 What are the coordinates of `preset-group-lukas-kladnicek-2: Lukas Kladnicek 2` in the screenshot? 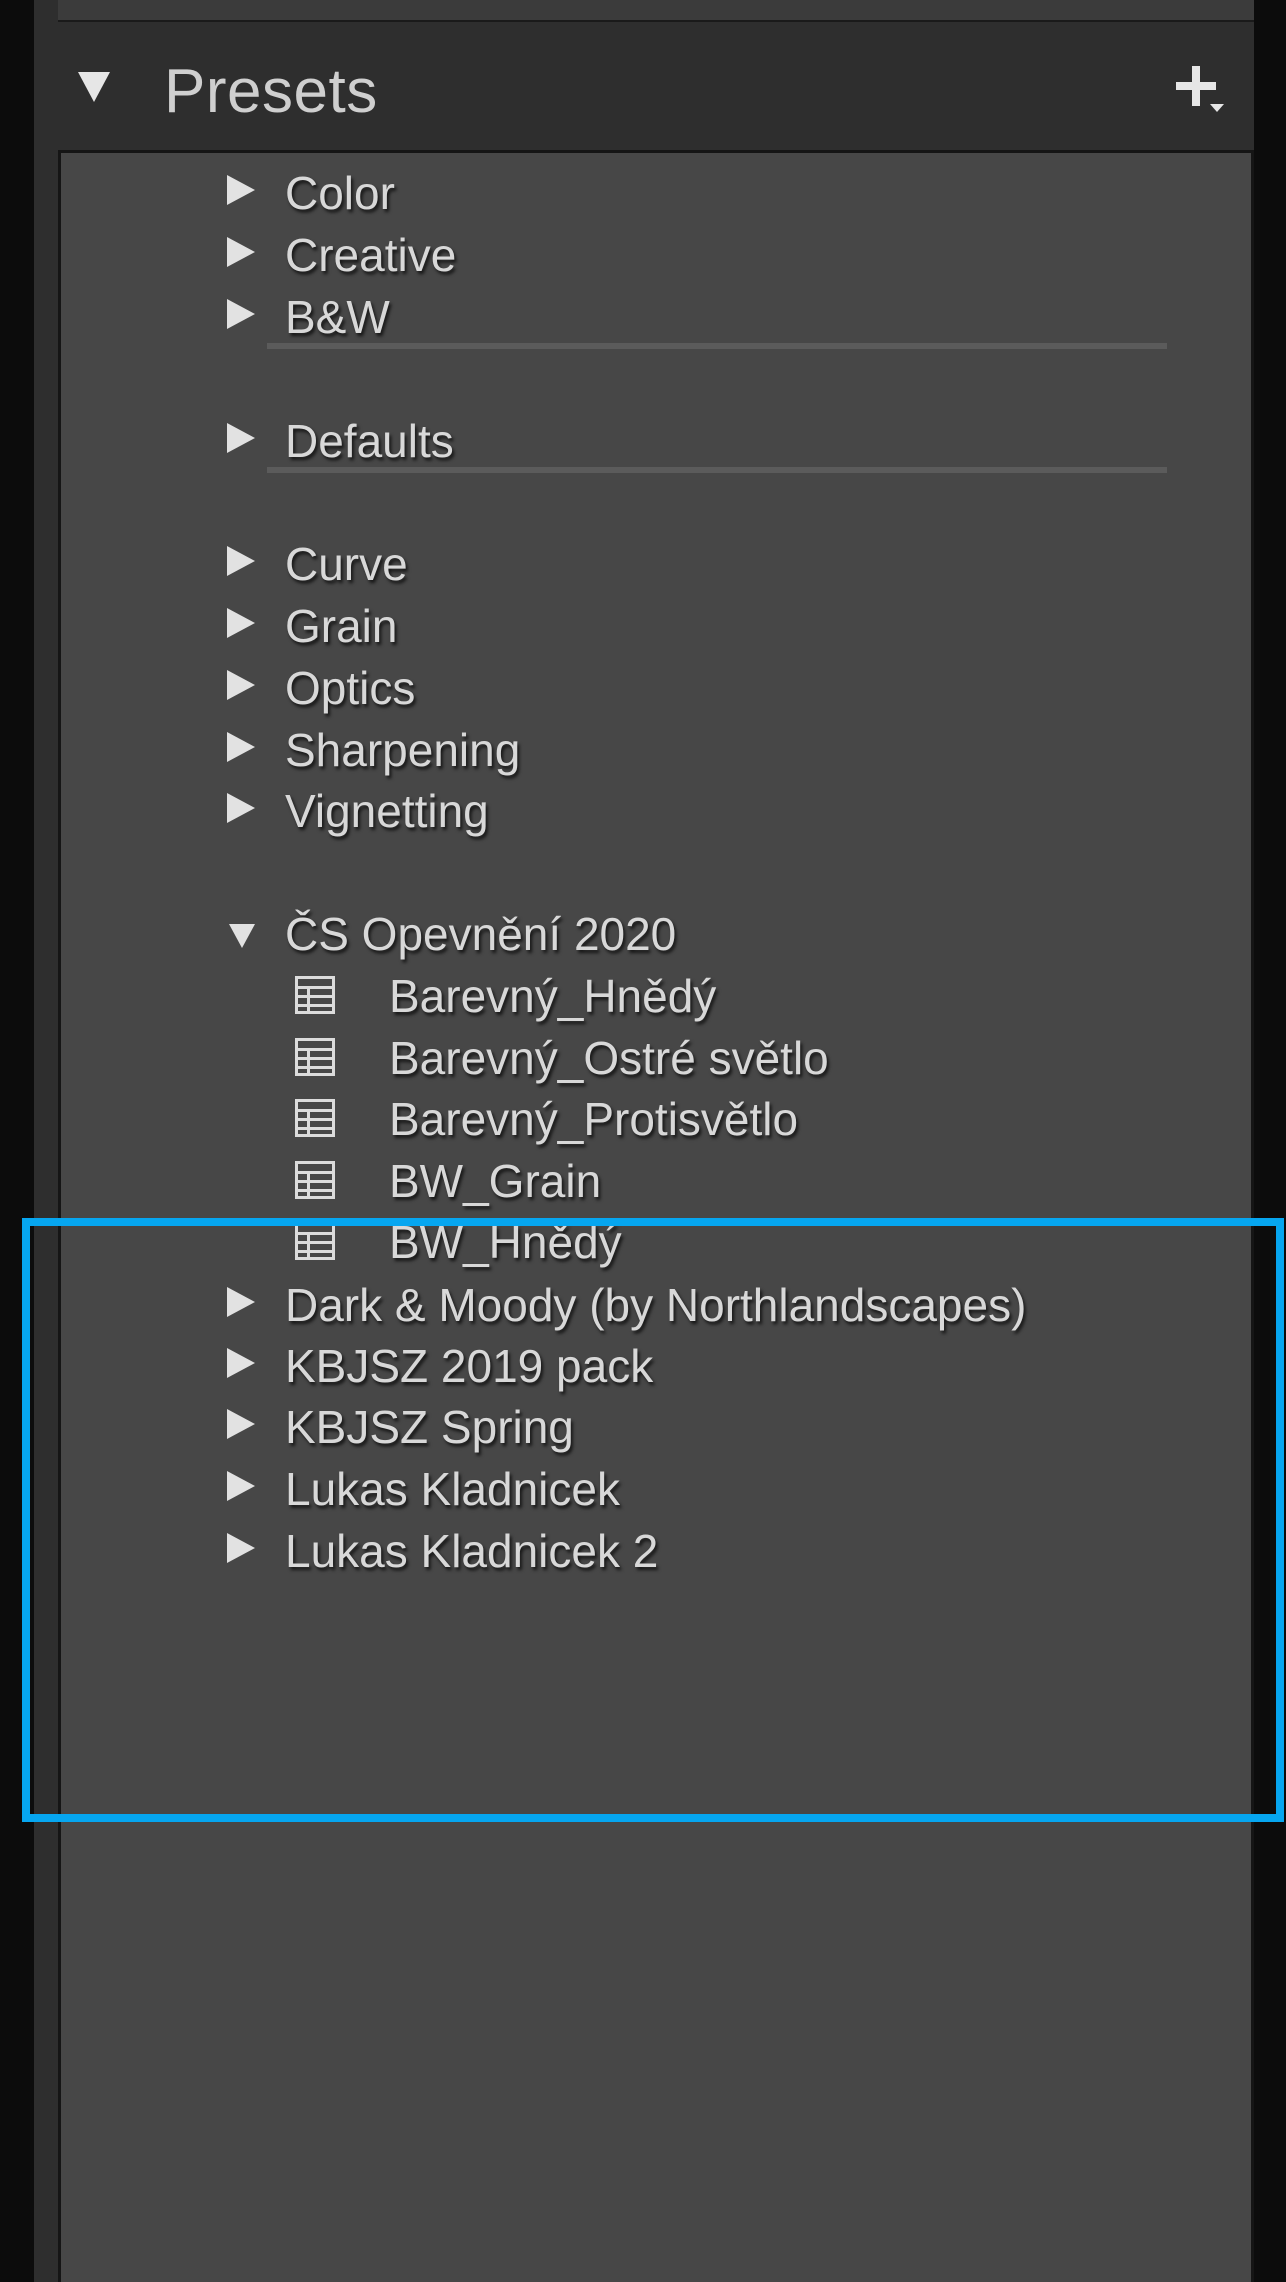 It's located at (636, 1551).